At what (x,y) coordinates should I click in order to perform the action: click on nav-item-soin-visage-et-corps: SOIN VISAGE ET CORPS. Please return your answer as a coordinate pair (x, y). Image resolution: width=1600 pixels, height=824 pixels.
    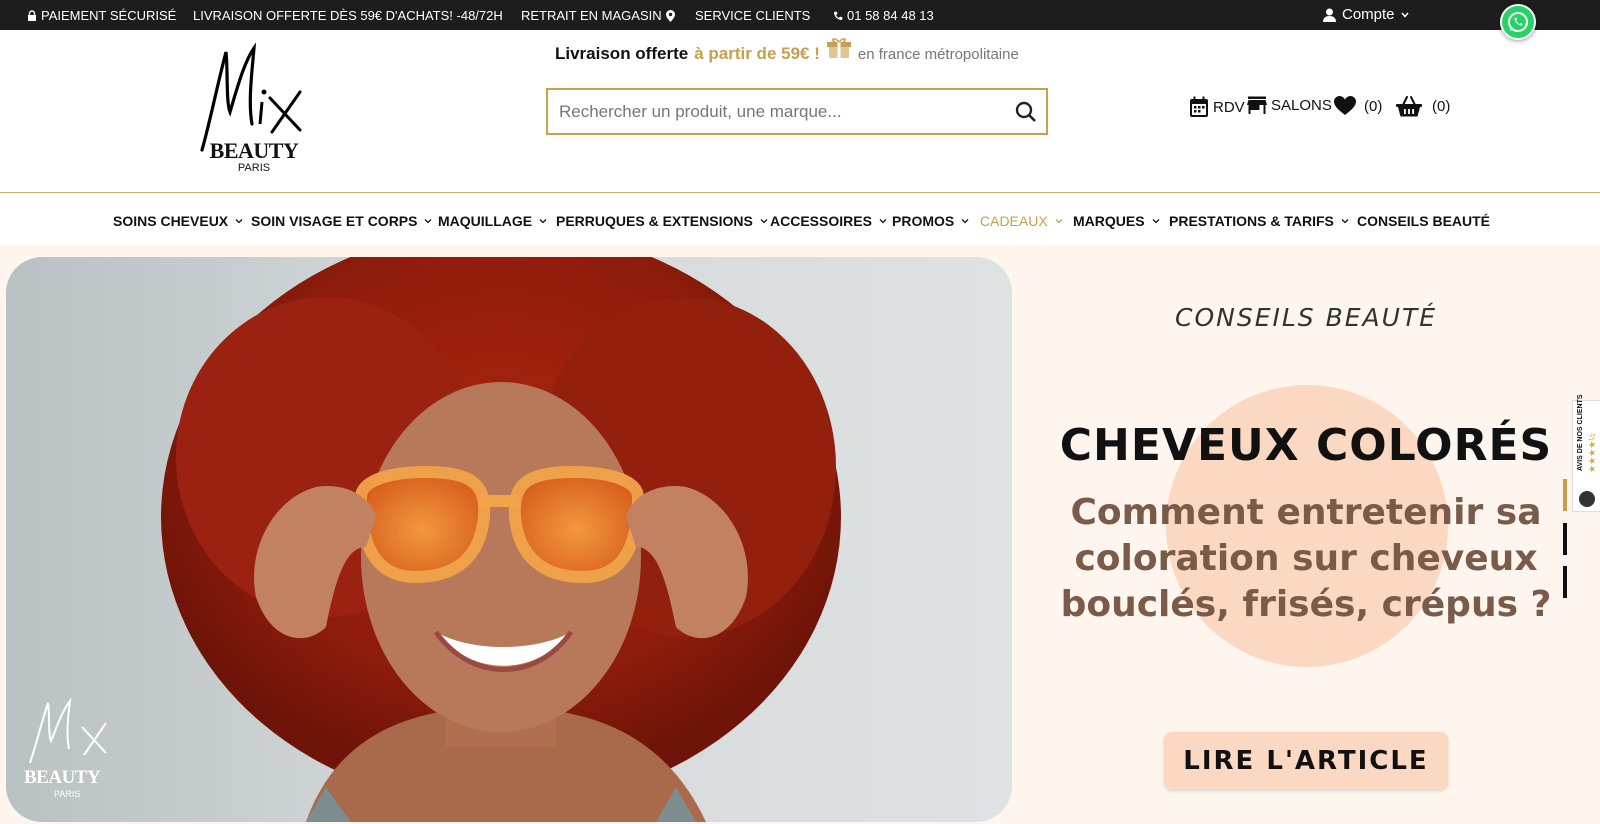
    Looking at the image, I should click on (341, 221).